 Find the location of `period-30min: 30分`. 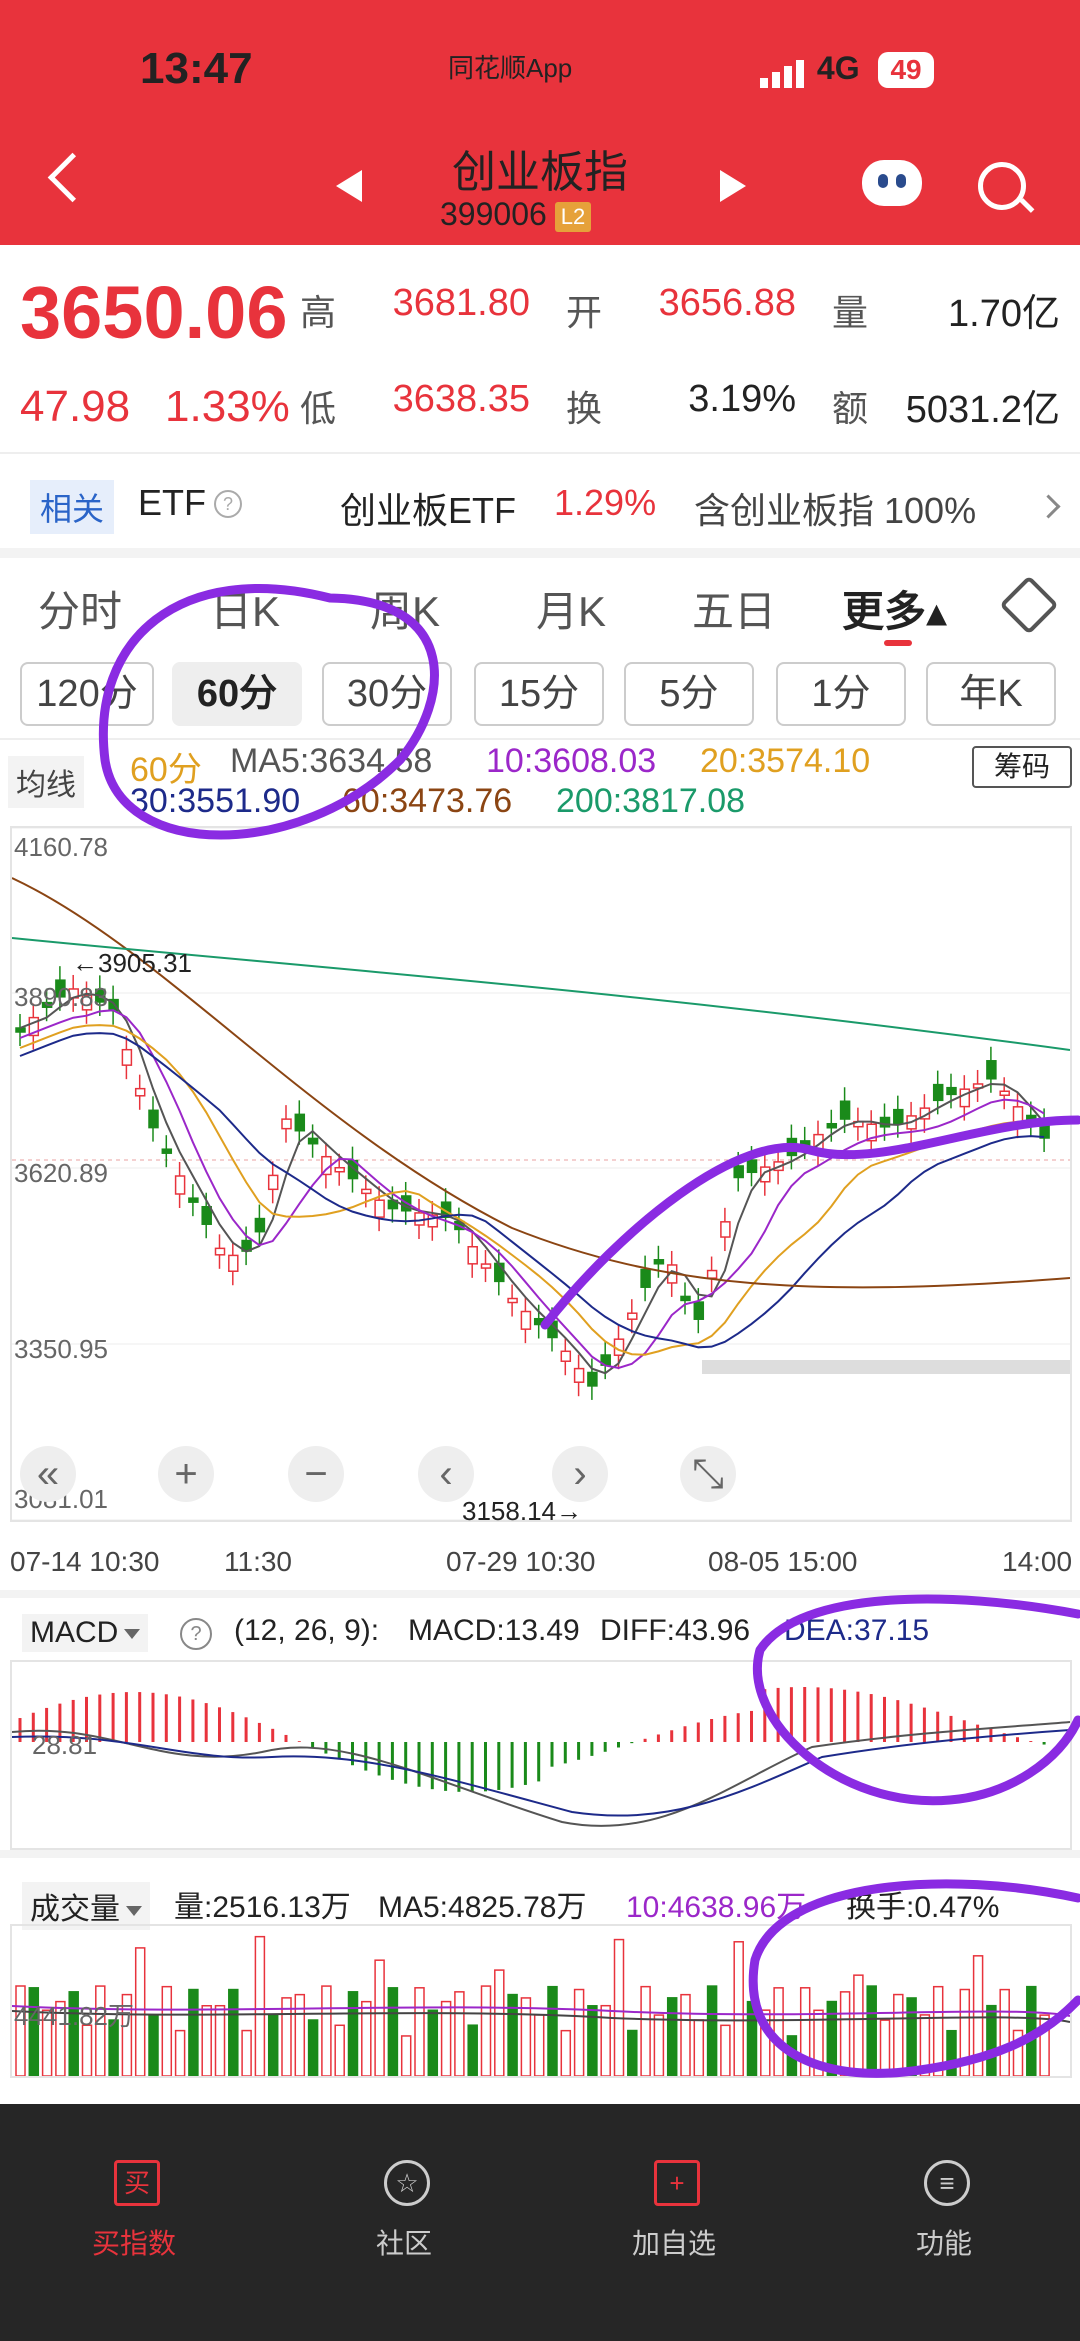

period-30min: 30分 is located at coordinates (387, 694).